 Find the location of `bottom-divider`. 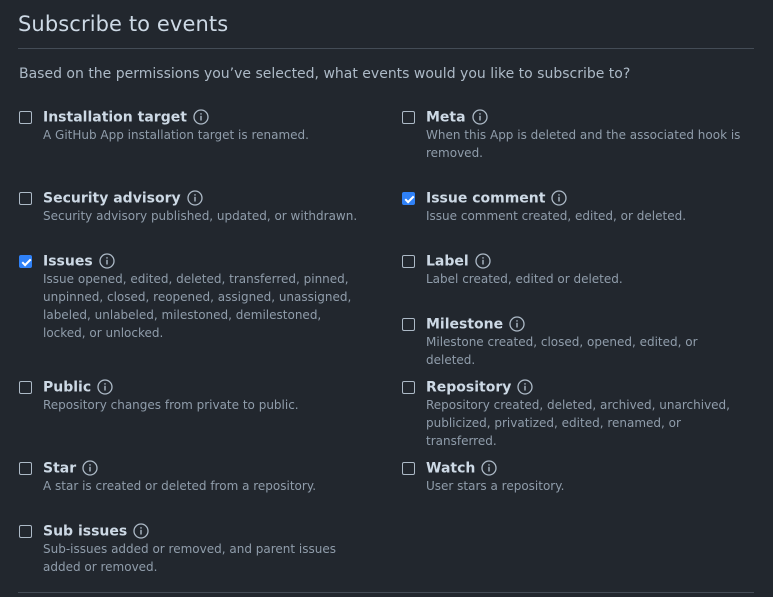

bottom-divider is located at coordinates (386, 592).